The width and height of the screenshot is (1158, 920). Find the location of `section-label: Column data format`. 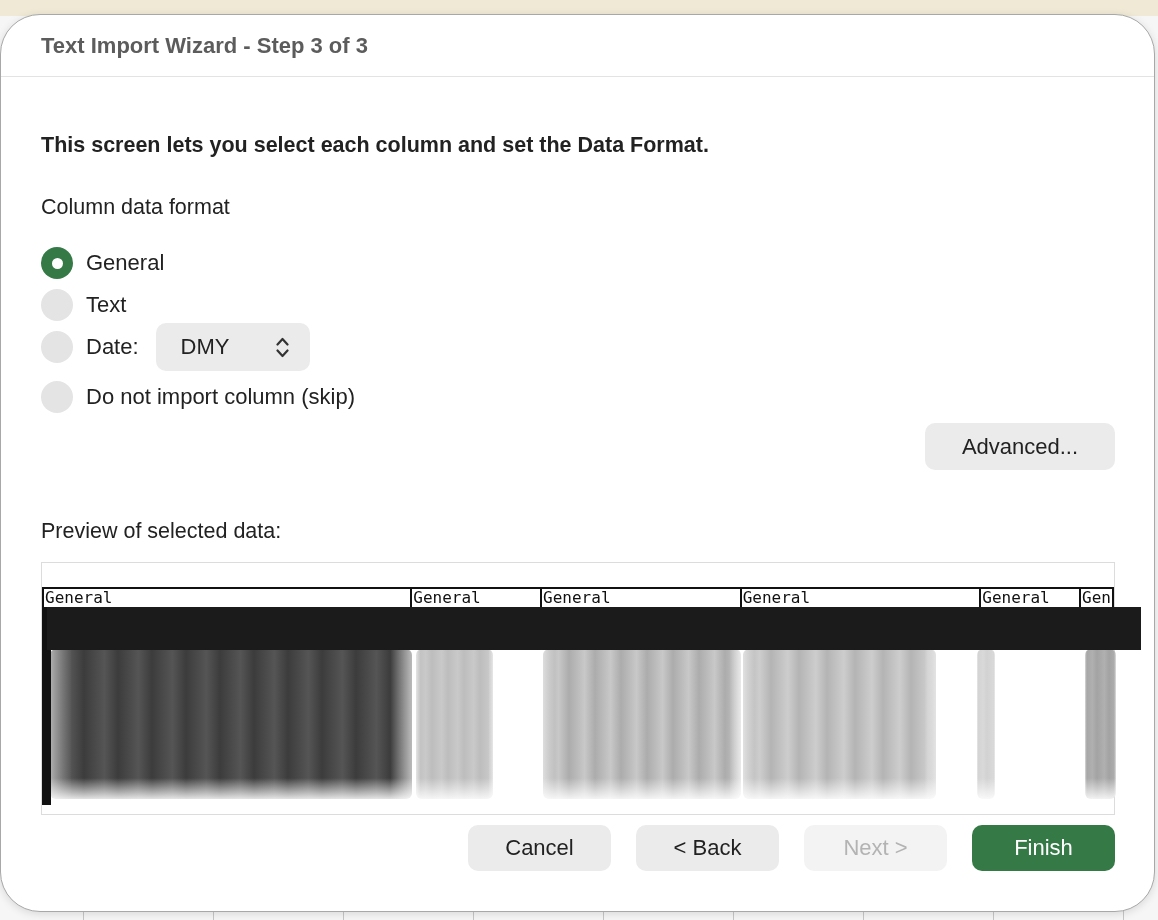

section-label: Column data format is located at coordinates (135, 207).